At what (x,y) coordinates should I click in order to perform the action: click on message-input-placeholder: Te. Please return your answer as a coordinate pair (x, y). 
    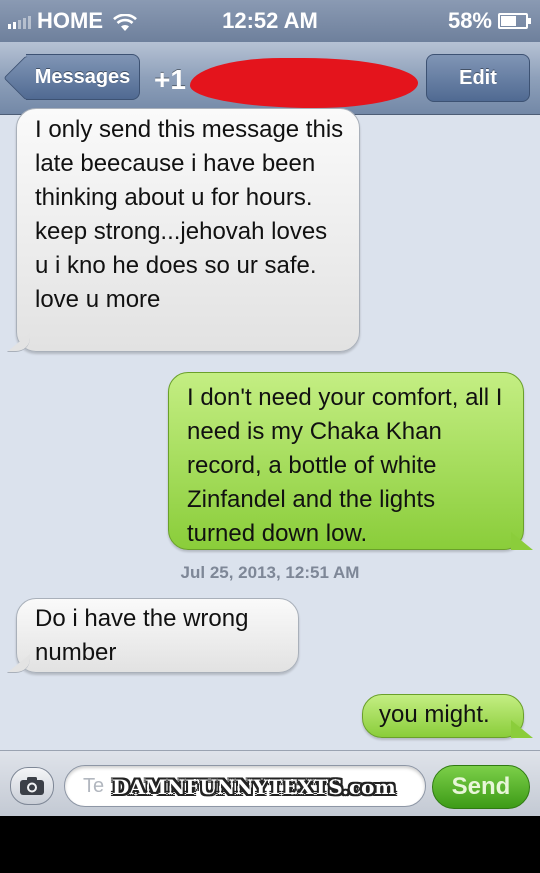
    Looking at the image, I should click on (94, 786).